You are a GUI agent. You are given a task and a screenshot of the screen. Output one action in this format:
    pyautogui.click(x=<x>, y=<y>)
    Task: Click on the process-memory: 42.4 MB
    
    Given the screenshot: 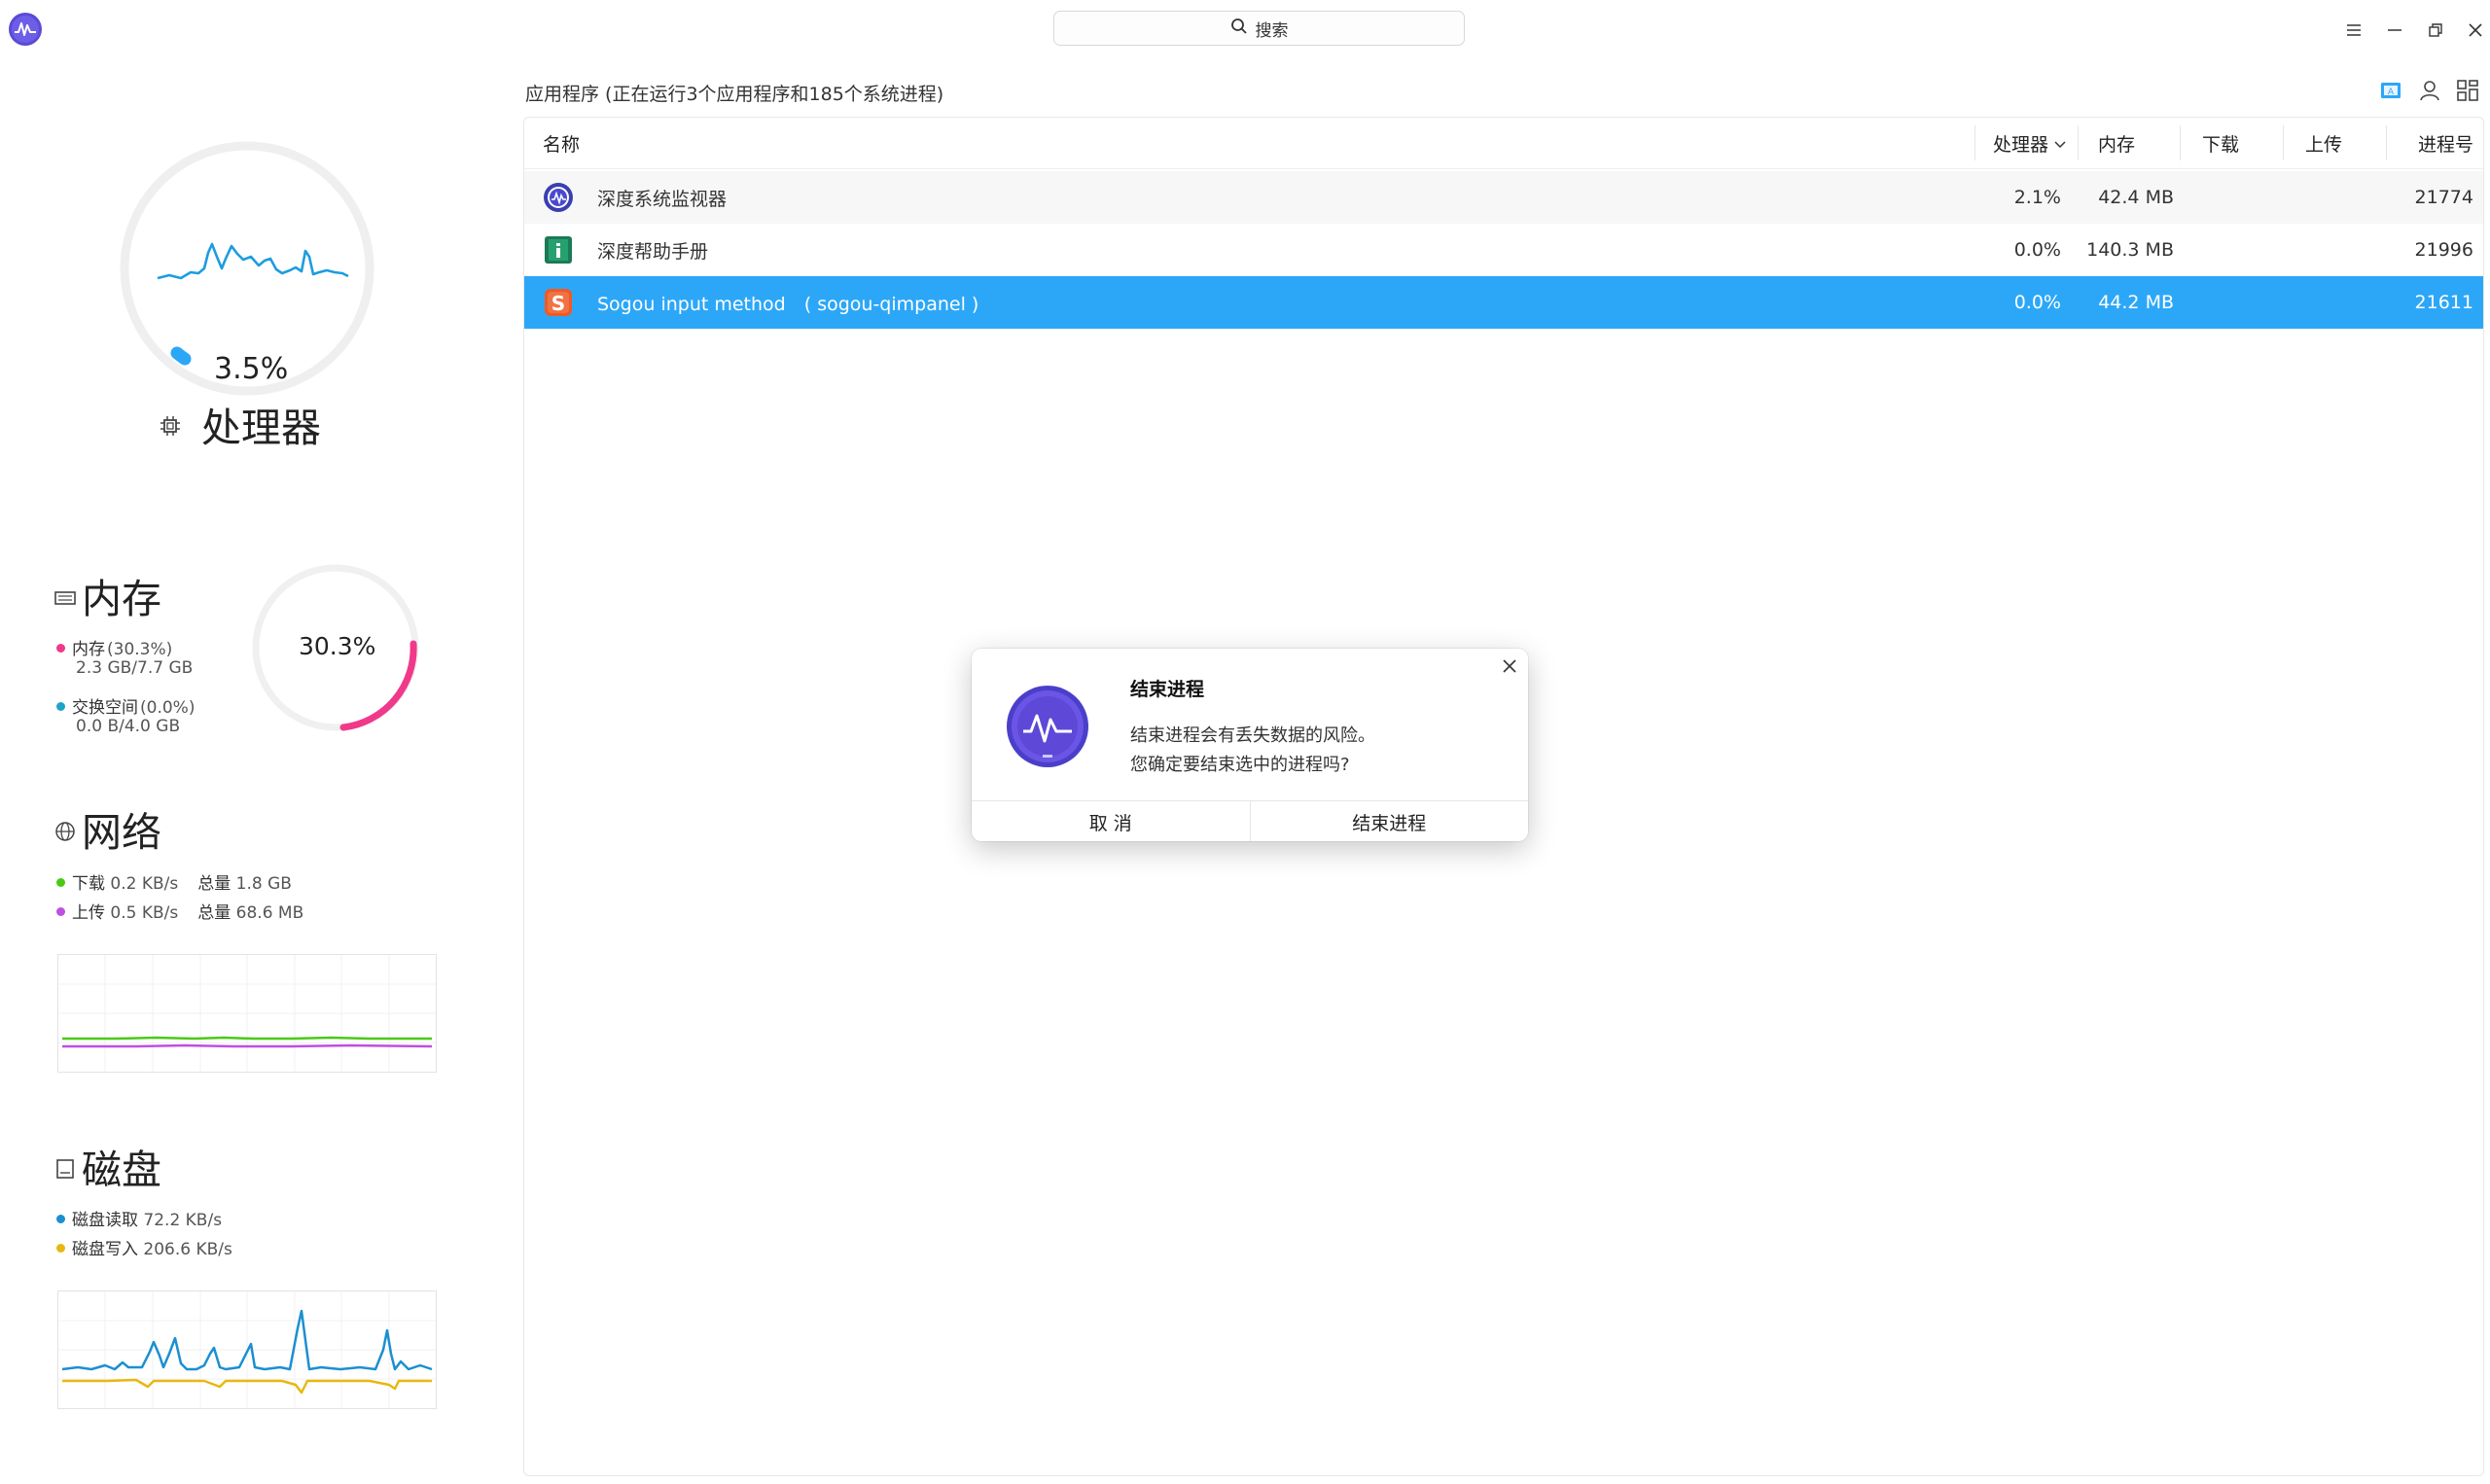 What is the action you would take?
    pyautogui.click(x=2136, y=198)
    